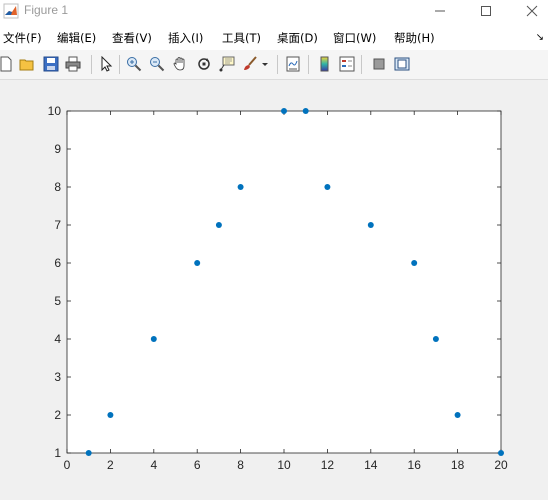 This screenshot has width=548, height=500. I want to click on y-tick-label: 6, so click(57, 263).